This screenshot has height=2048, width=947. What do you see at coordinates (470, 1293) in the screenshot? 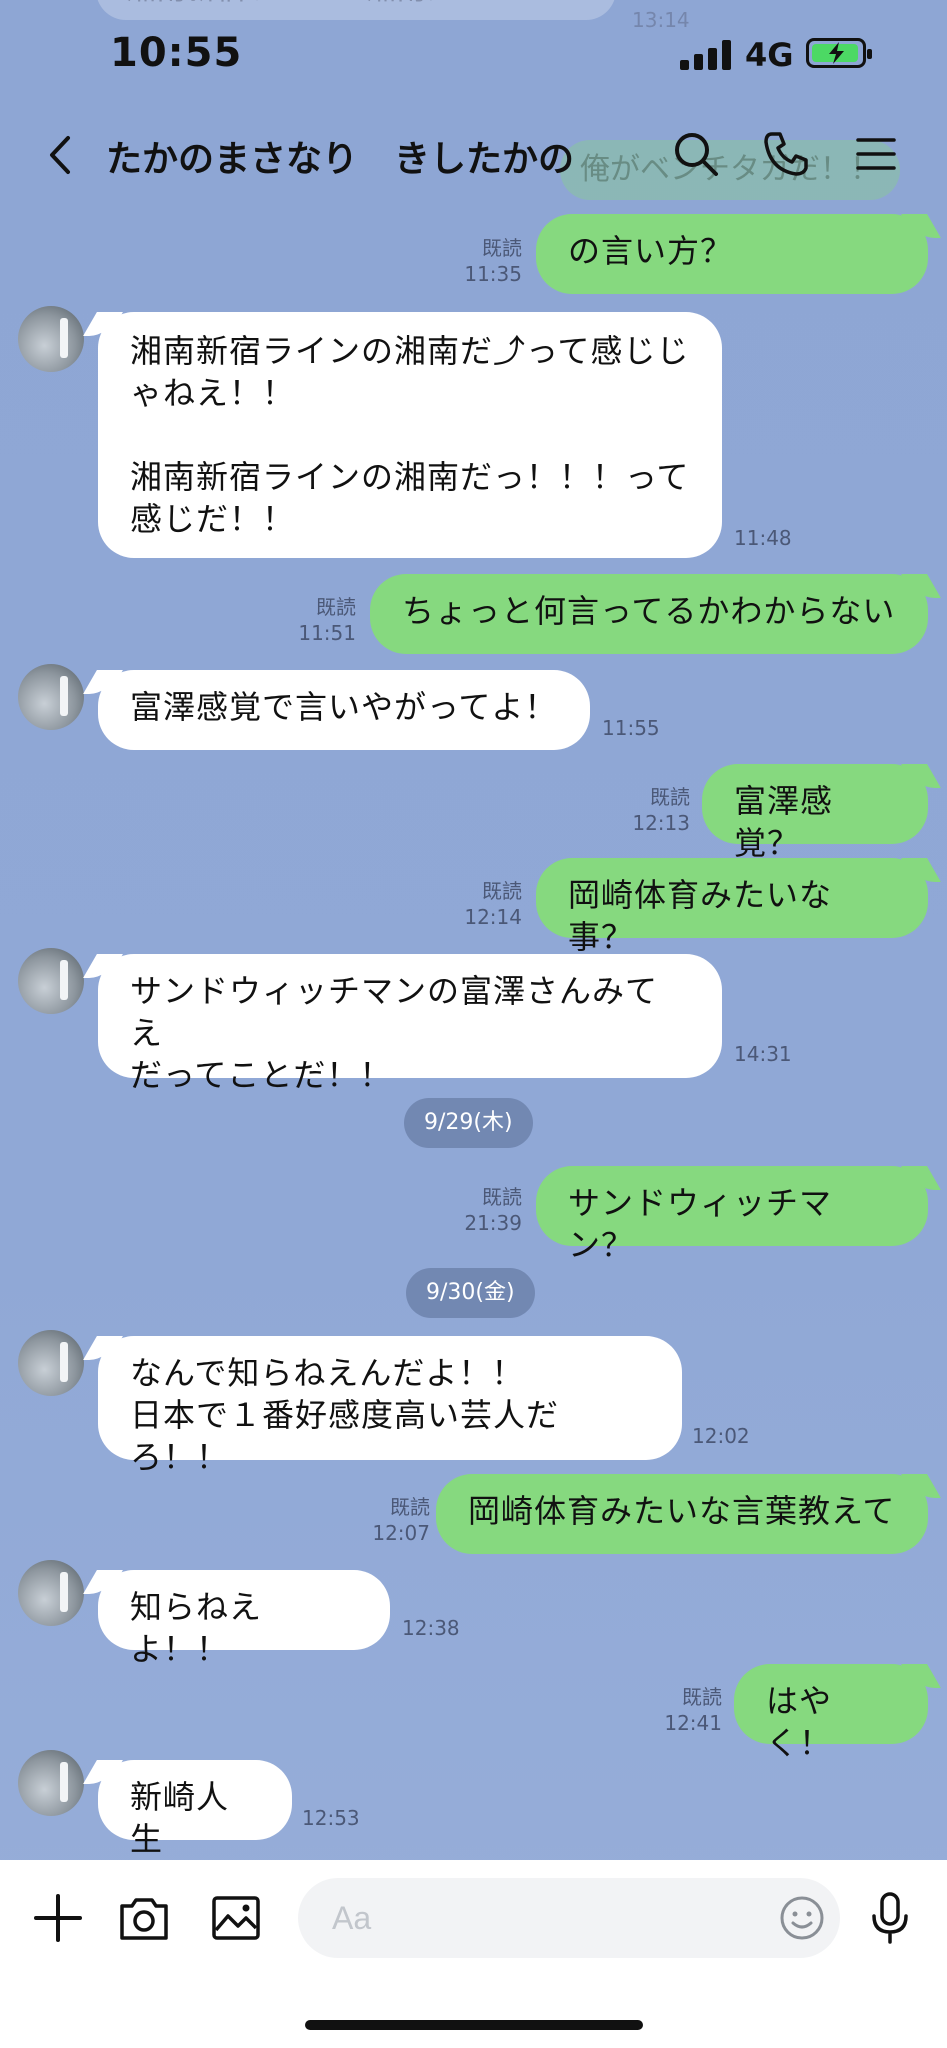
I see `date-separator: 9/30(金)` at bounding box center [470, 1293].